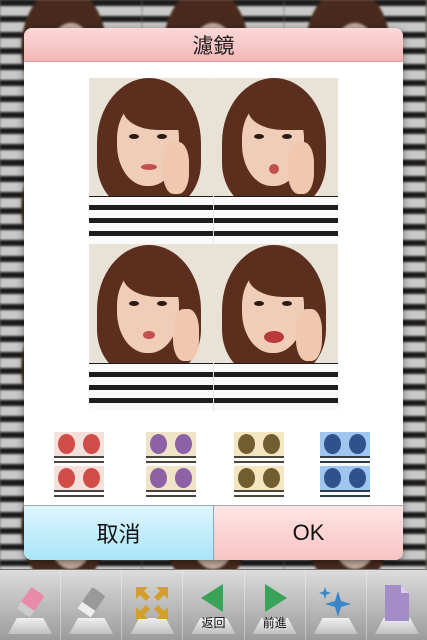 This screenshot has width=427, height=640. Describe the element at coordinates (275, 605) in the screenshot. I see `tool-forward: 前進` at that location.